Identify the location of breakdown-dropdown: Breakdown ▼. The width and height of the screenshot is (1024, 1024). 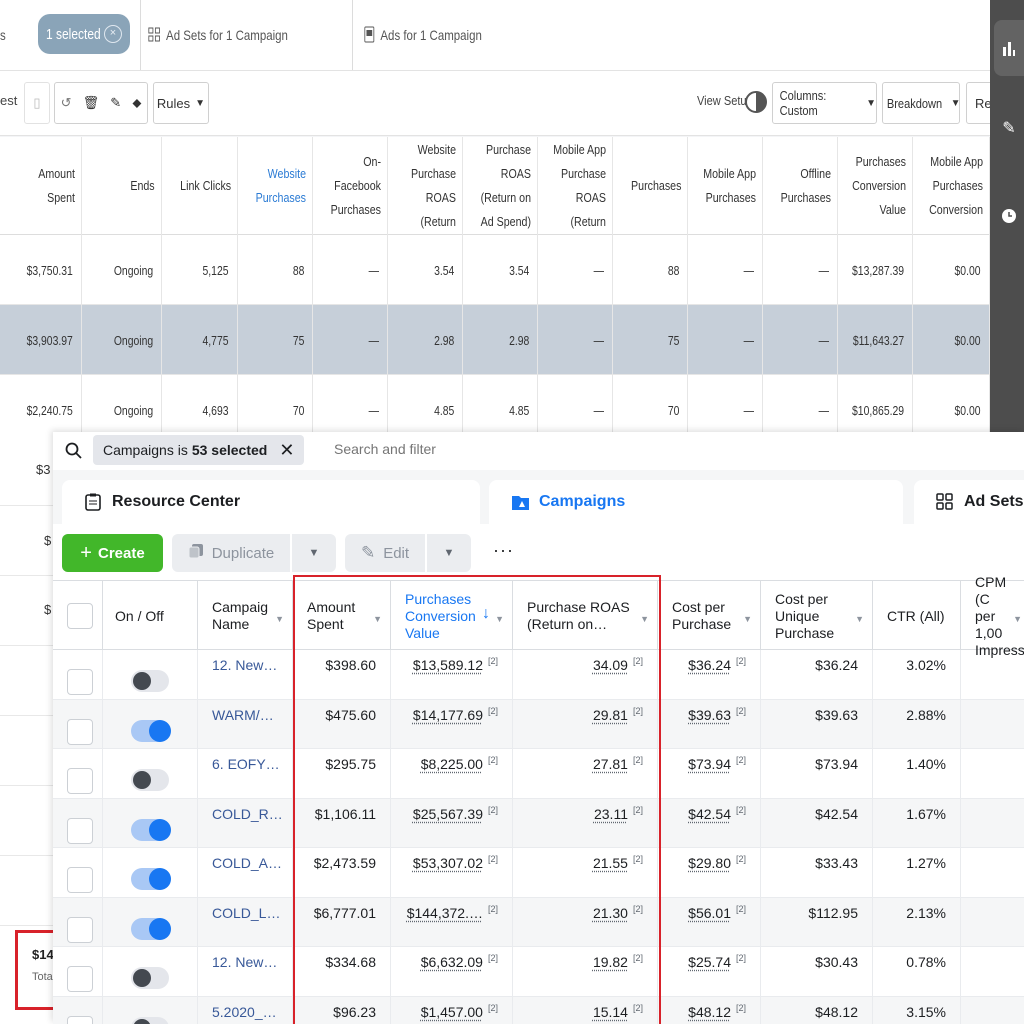
(921, 103).